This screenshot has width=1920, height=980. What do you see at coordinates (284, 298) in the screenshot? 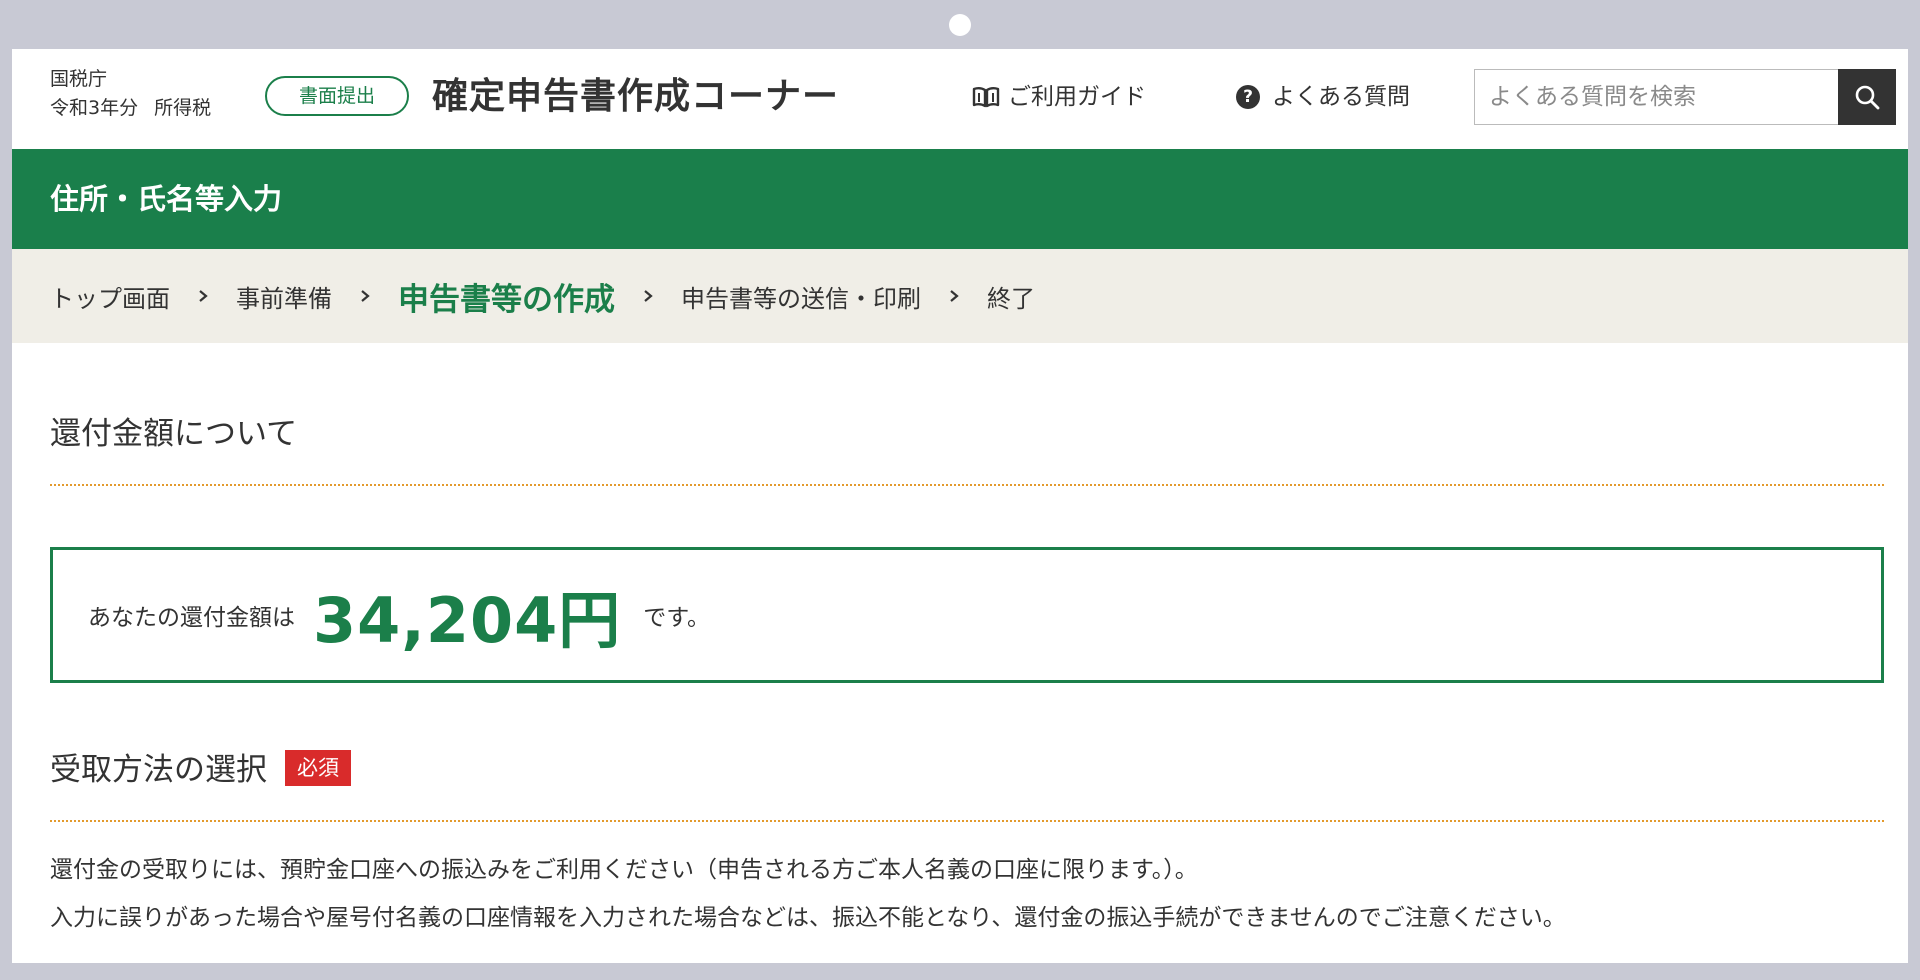
I see `breadcrumb-step-preparation: 事前準備` at bounding box center [284, 298].